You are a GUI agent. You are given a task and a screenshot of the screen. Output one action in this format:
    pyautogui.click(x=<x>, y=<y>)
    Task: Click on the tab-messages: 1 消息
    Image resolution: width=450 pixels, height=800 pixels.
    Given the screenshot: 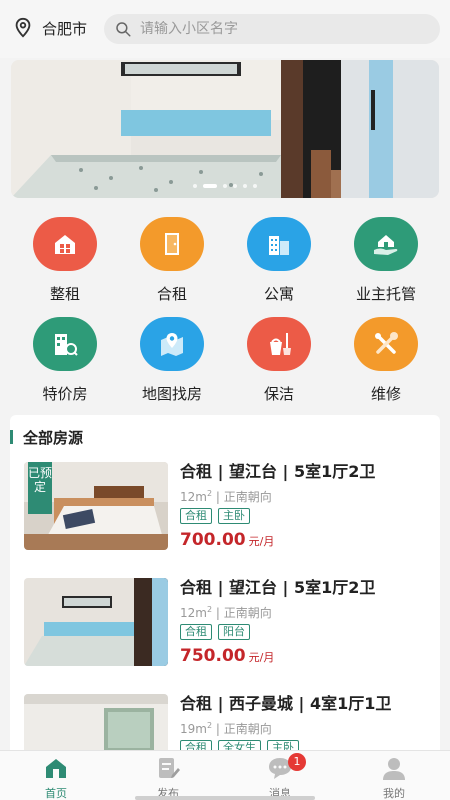 What is the action you would take?
    pyautogui.click(x=280, y=776)
    